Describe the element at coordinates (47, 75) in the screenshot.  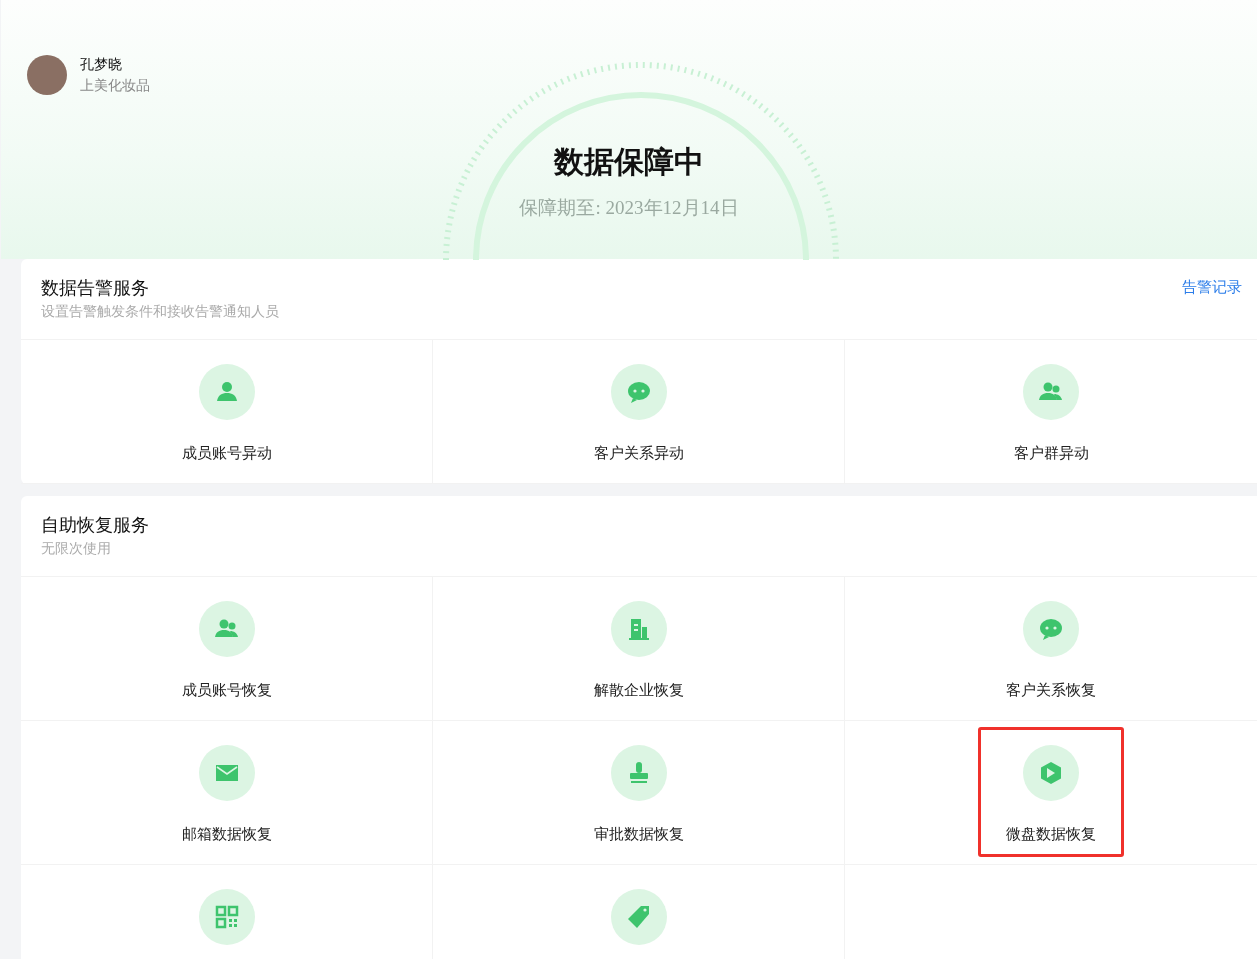
I see `avatar` at that location.